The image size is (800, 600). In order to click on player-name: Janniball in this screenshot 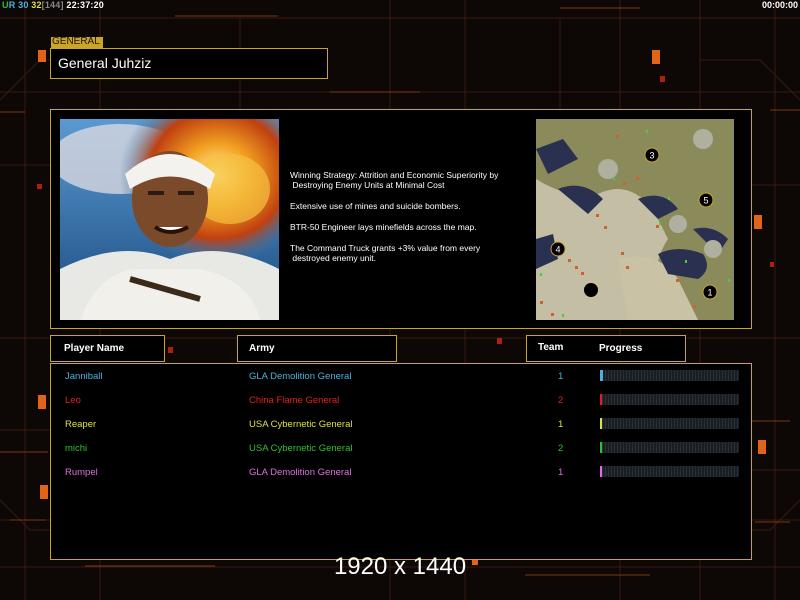, I will do `click(84, 376)`.